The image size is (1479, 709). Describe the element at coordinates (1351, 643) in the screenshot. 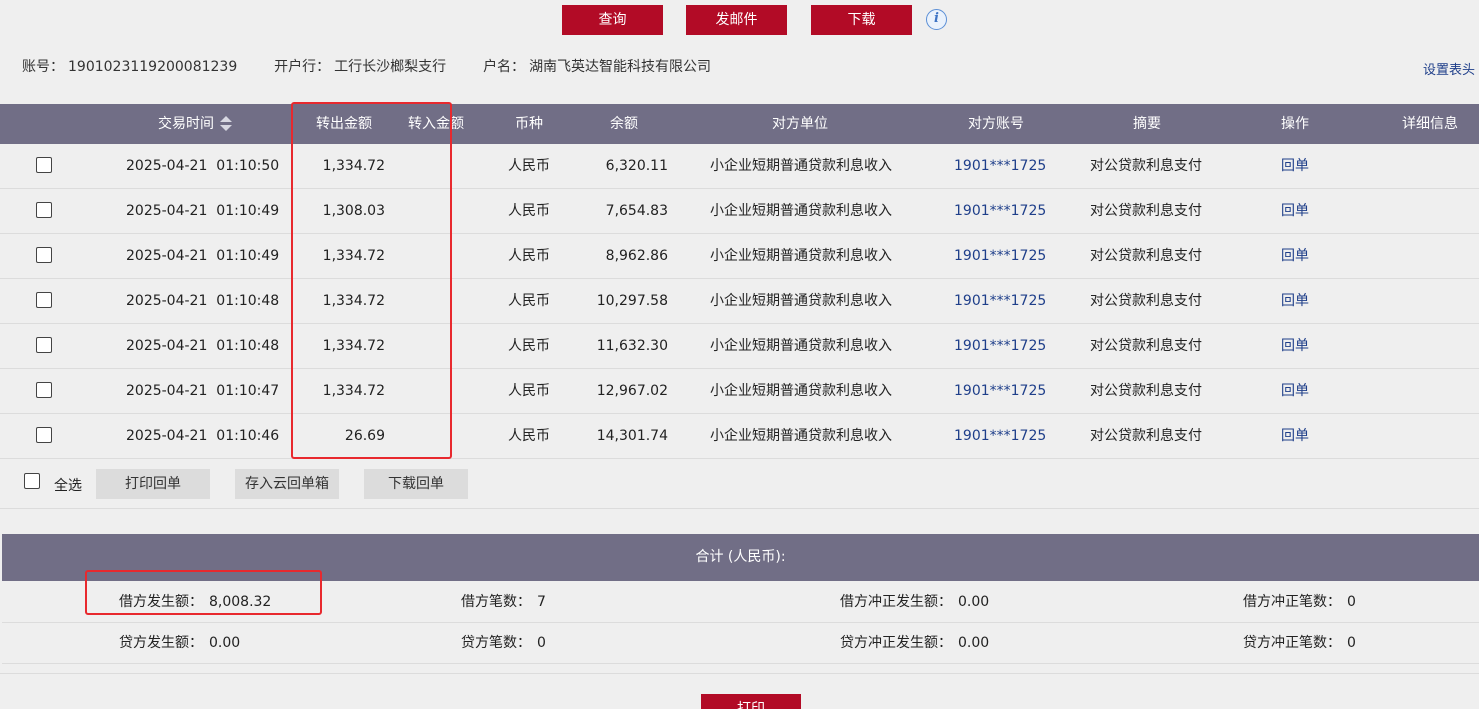

I see `credit-reversal-count-value: 0` at that location.